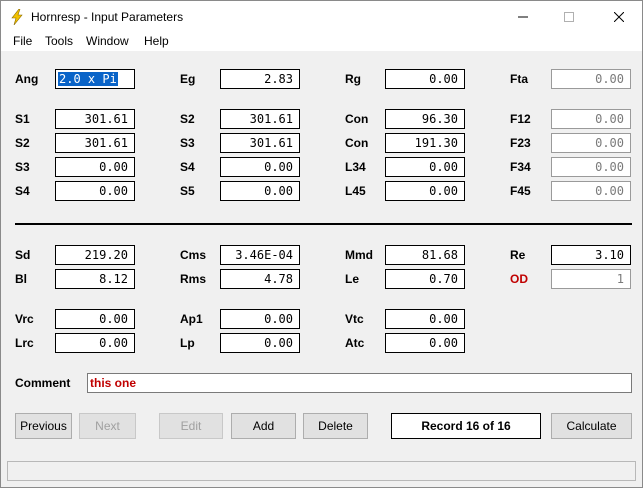 The image size is (643, 488). I want to click on label-s2-col2: S2, so click(187, 119).